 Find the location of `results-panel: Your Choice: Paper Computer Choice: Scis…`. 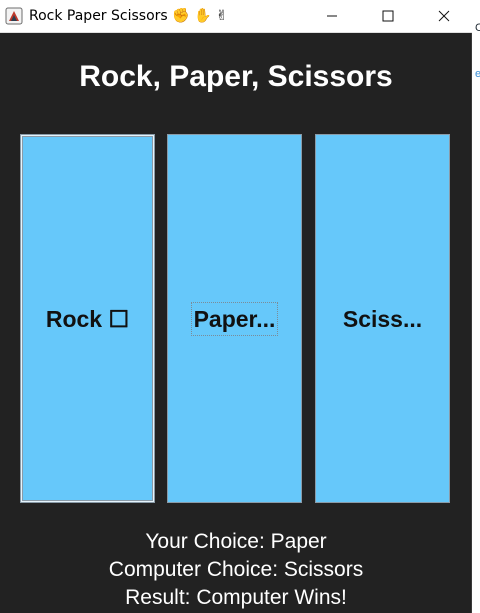

results-panel: Your Choice: Paper Computer Choice: Scis… is located at coordinates (236, 570).